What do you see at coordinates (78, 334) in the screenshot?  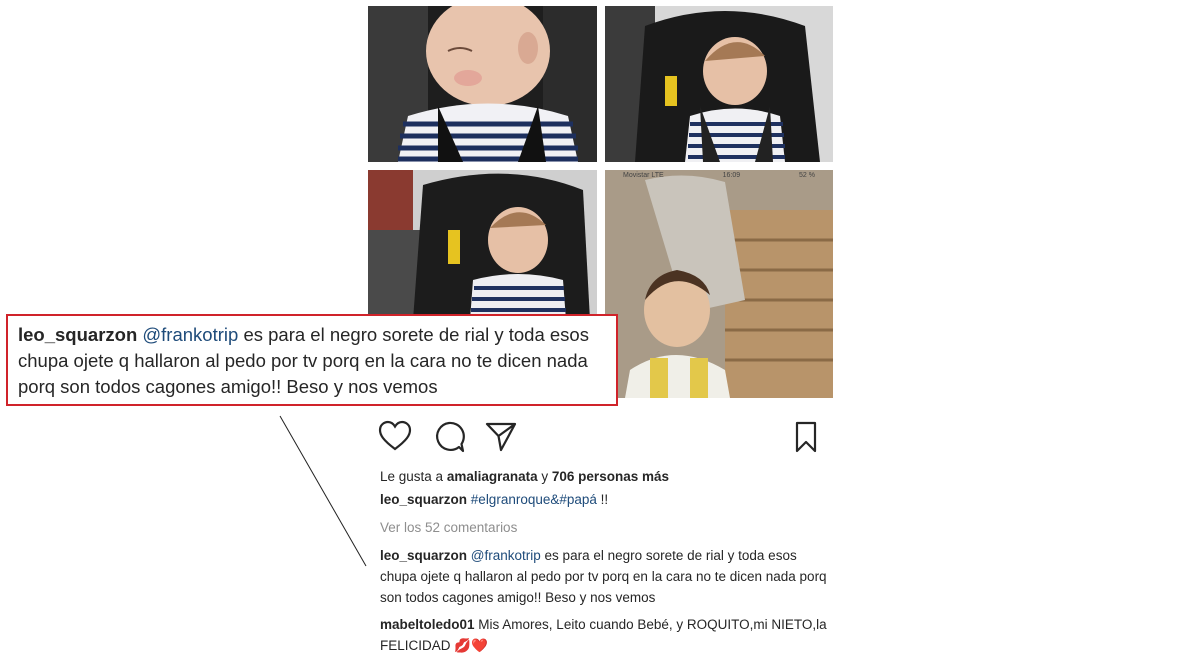 I see `zoom-username: leo_squarzon` at bounding box center [78, 334].